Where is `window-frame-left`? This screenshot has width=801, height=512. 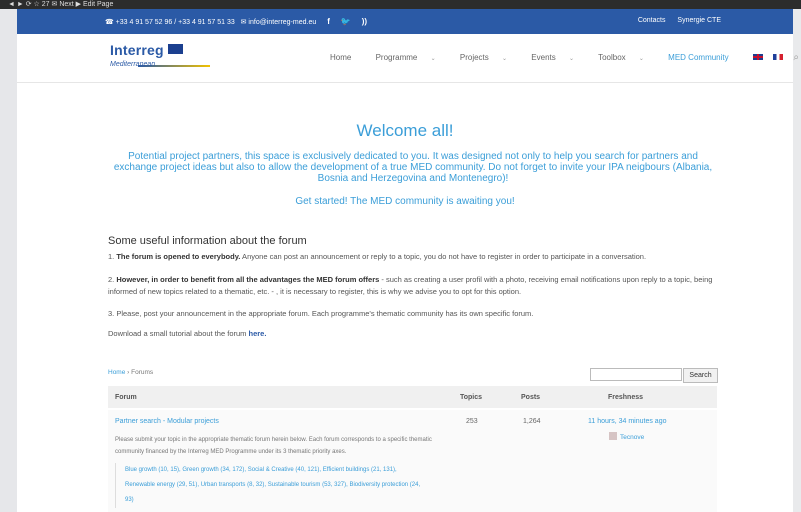
window-frame-left is located at coordinates (8, 256).